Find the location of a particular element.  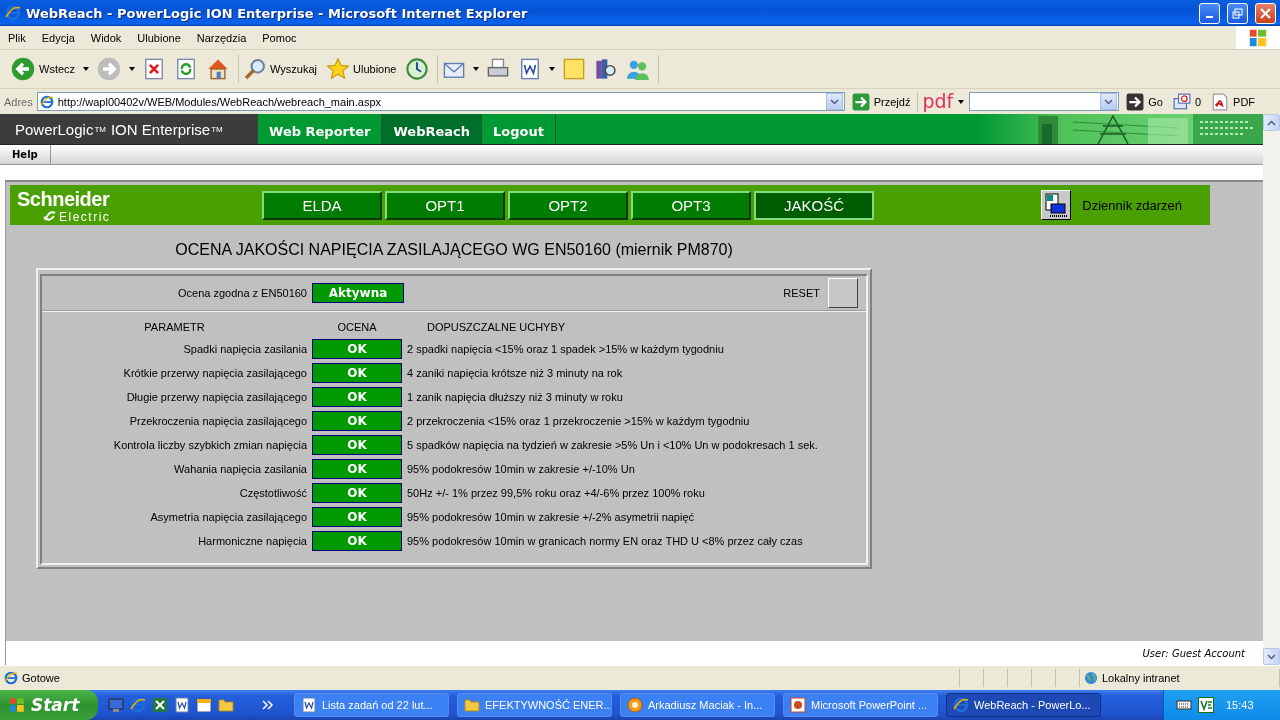

menu-item: Plik is located at coordinates (17, 37).